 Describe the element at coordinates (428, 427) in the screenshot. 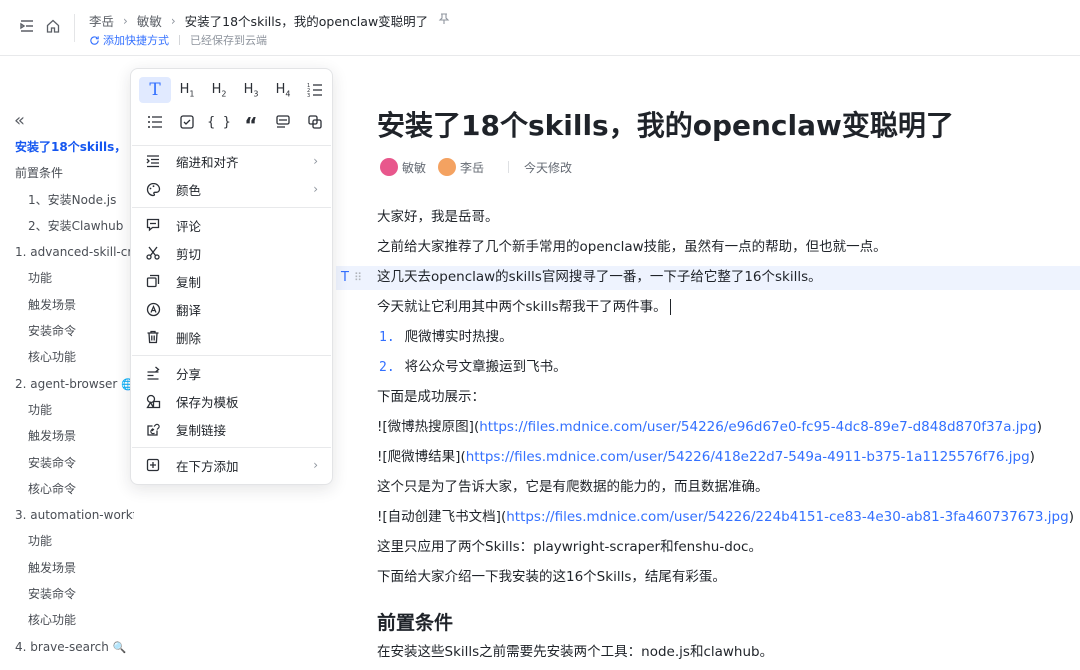

I see `image-alt-text: ![微博热搜原图](` at that location.